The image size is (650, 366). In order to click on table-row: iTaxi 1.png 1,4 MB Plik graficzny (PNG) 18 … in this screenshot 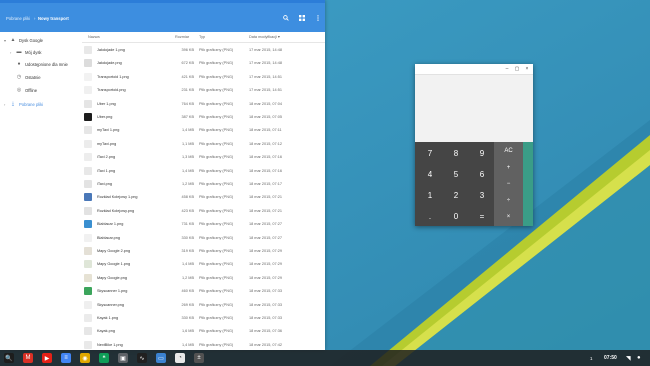, I will do `click(203, 170)`.